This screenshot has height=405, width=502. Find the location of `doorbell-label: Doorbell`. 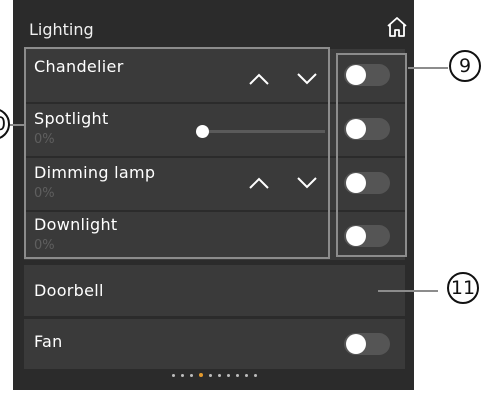

doorbell-label: Doorbell is located at coordinates (69, 290).